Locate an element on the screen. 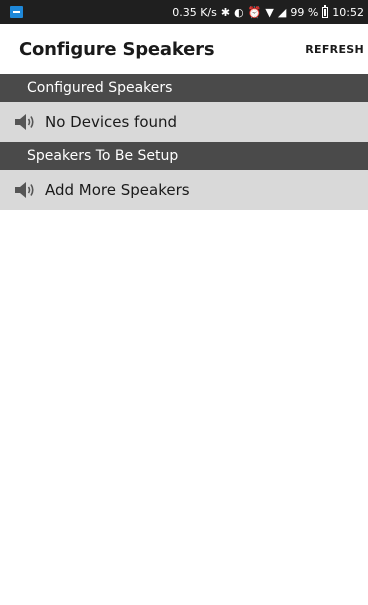 This screenshot has width=368, height=605. battery-icon is located at coordinates (325, 11).